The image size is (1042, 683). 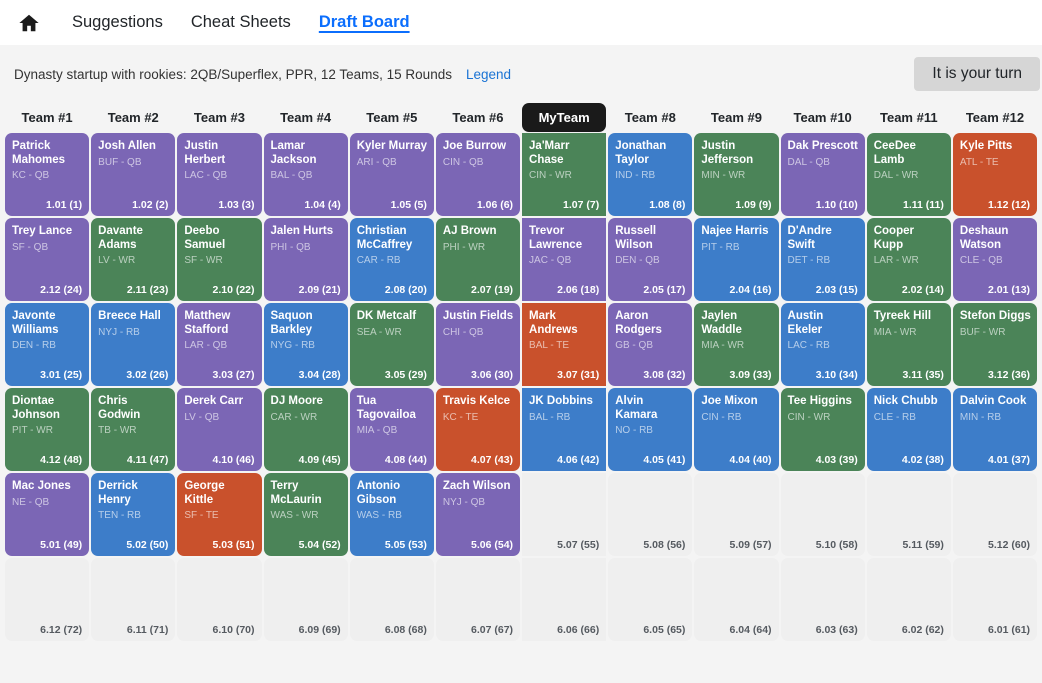 What do you see at coordinates (736, 117) in the screenshot?
I see `team-header-9: Team #9` at bounding box center [736, 117].